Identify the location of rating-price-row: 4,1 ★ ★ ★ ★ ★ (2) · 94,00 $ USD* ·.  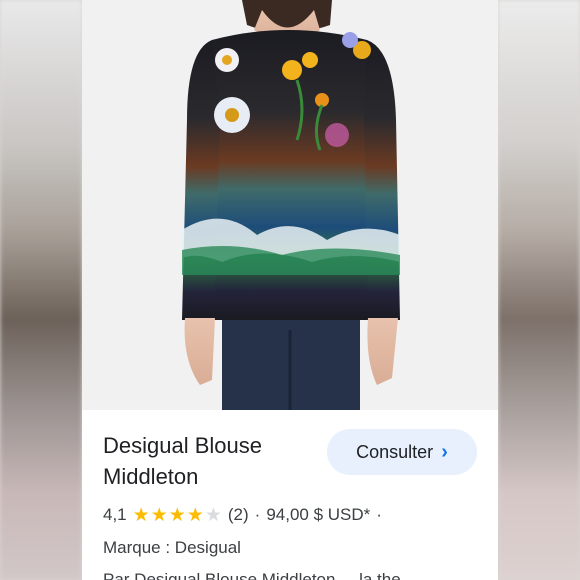
(242, 515).